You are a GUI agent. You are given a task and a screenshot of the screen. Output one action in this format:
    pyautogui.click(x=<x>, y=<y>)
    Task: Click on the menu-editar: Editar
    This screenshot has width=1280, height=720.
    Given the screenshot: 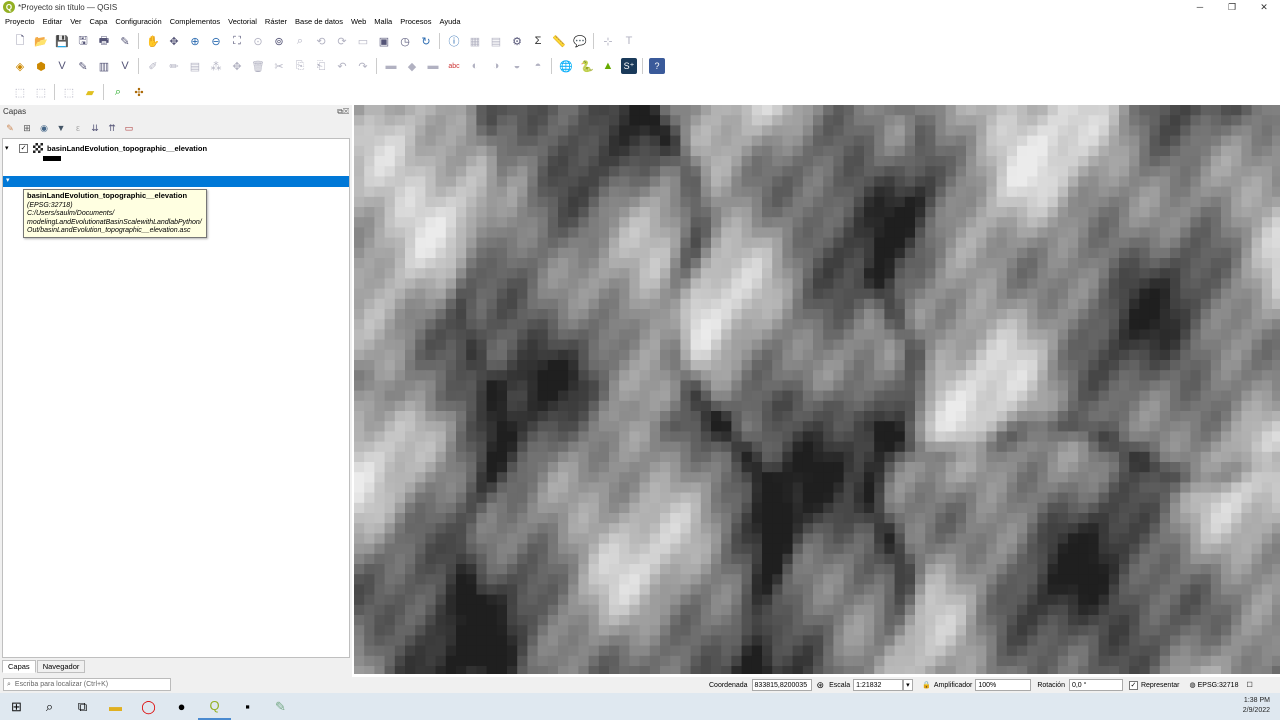 What is the action you would take?
    pyautogui.click(x=53, y=21)
    